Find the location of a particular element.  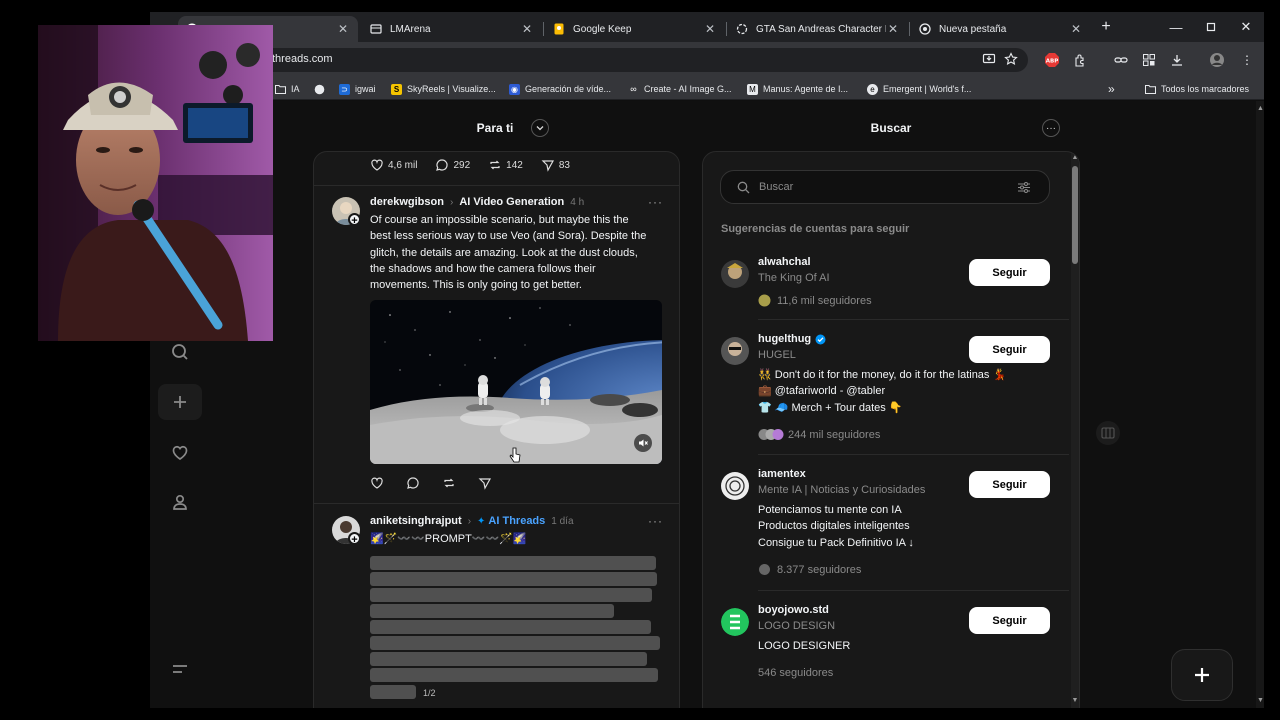

install-icon is located at coordinates (989, 61).